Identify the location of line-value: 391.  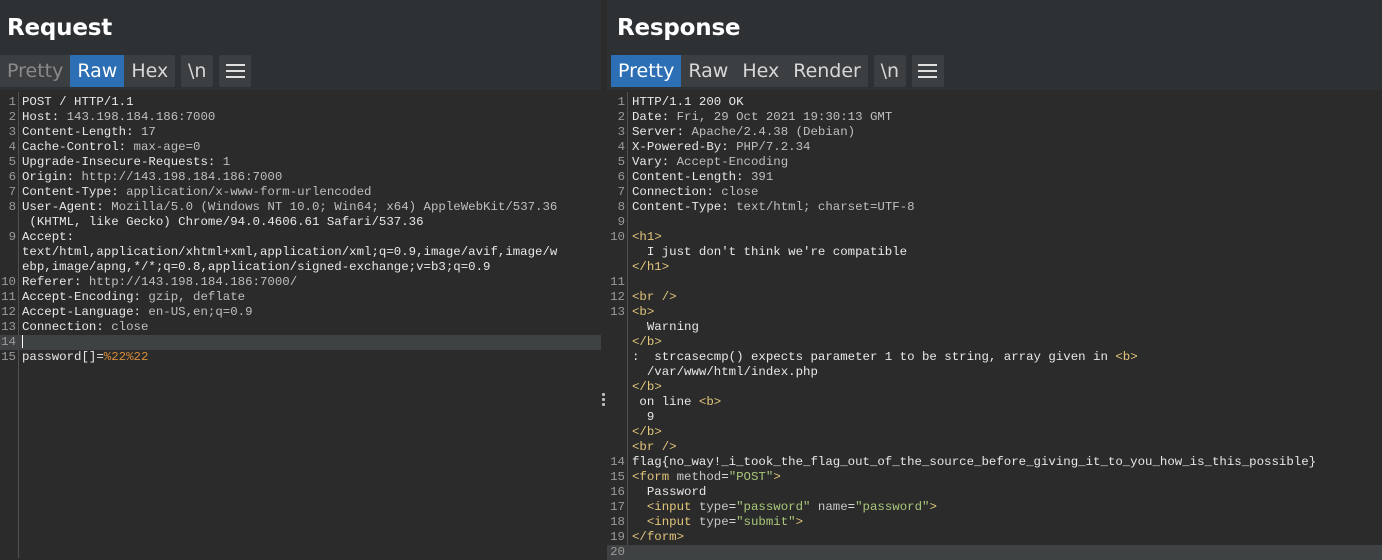
(758, 177).